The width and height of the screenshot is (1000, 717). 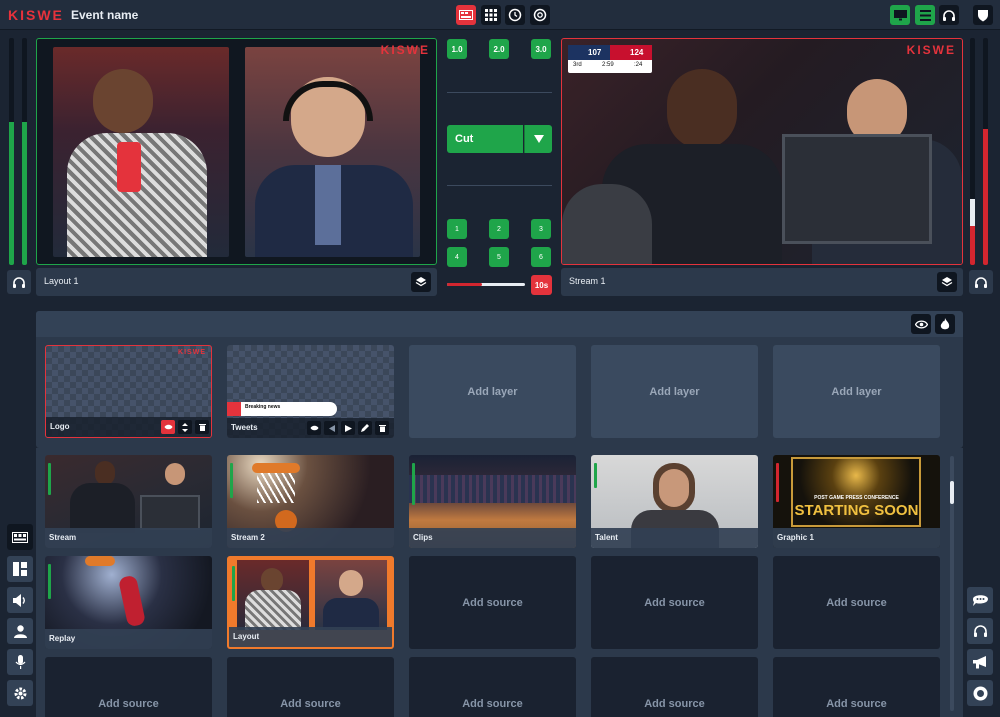 I want to click on zoom-icon, so click(x=540, y=15).